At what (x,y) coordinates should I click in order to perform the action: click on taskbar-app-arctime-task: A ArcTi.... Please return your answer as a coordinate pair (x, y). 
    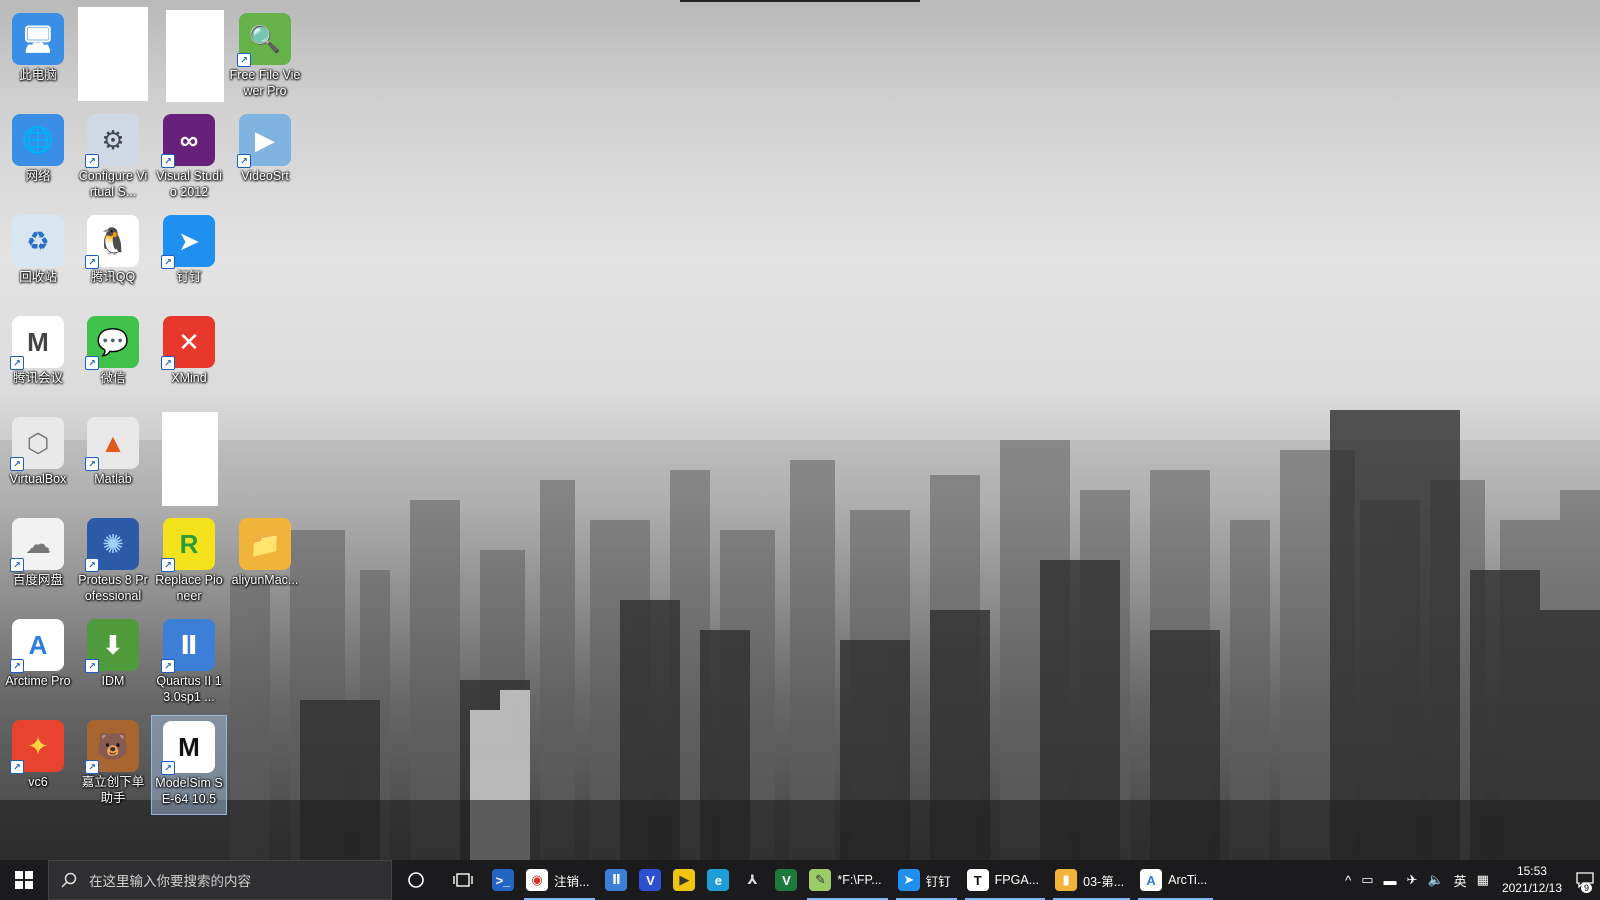
    Looking at the image, I should click on (1175, 880).